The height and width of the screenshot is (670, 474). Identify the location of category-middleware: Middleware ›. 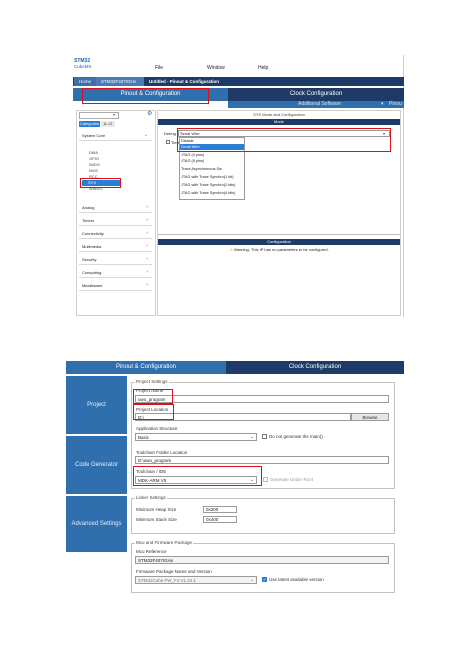
(115, 285).